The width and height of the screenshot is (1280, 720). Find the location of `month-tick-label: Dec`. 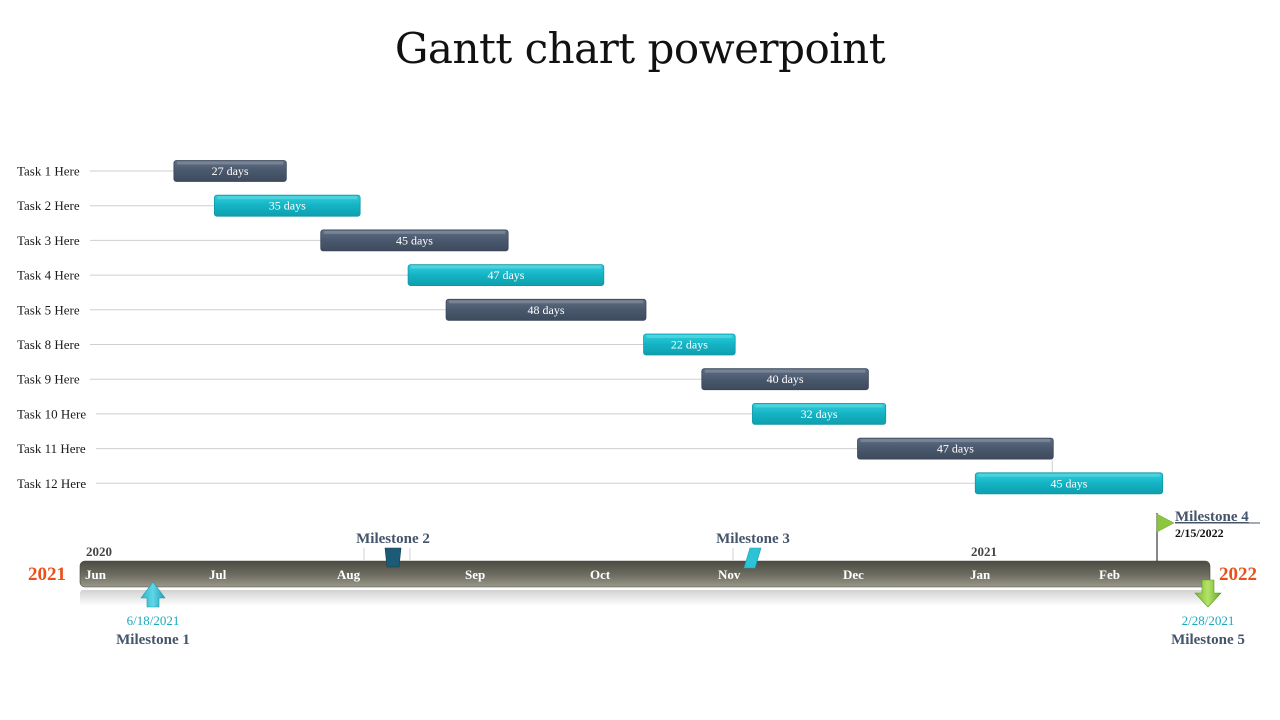

month-tick-label: Dec is located at coordinates (853, 574).